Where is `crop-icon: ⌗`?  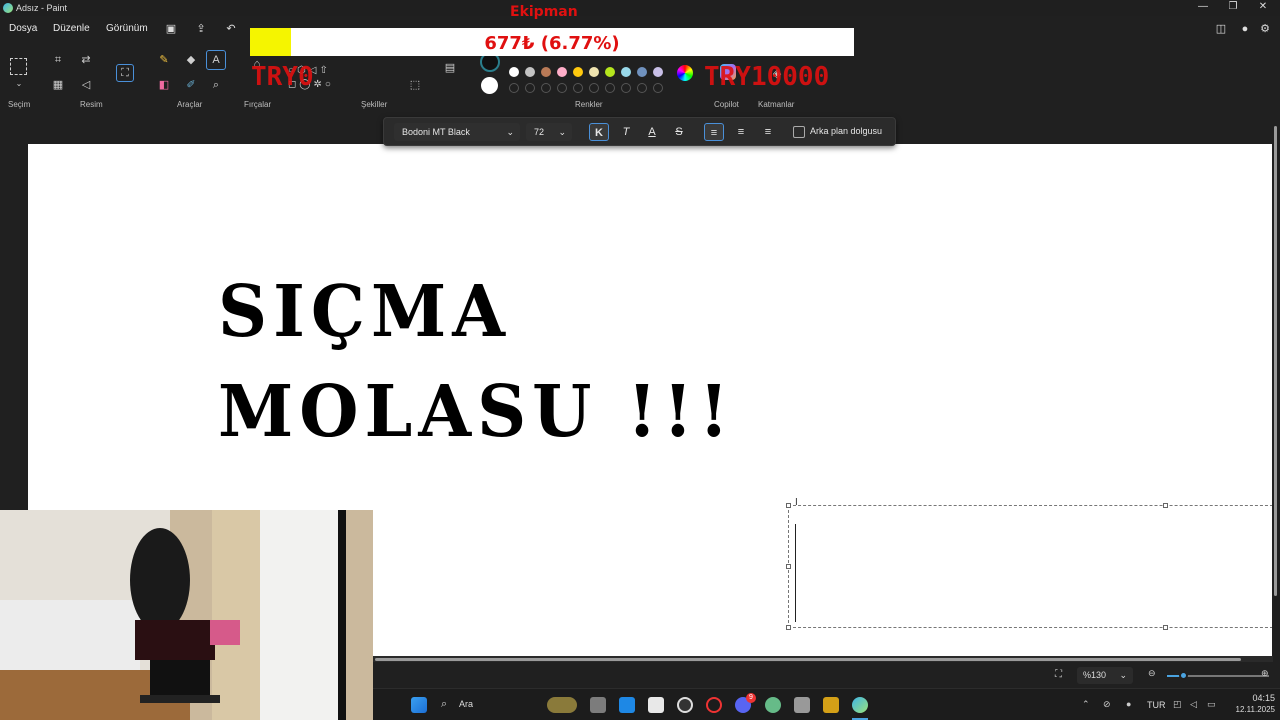
crop-icon: ⌗ is located at coordinates (58, 60).